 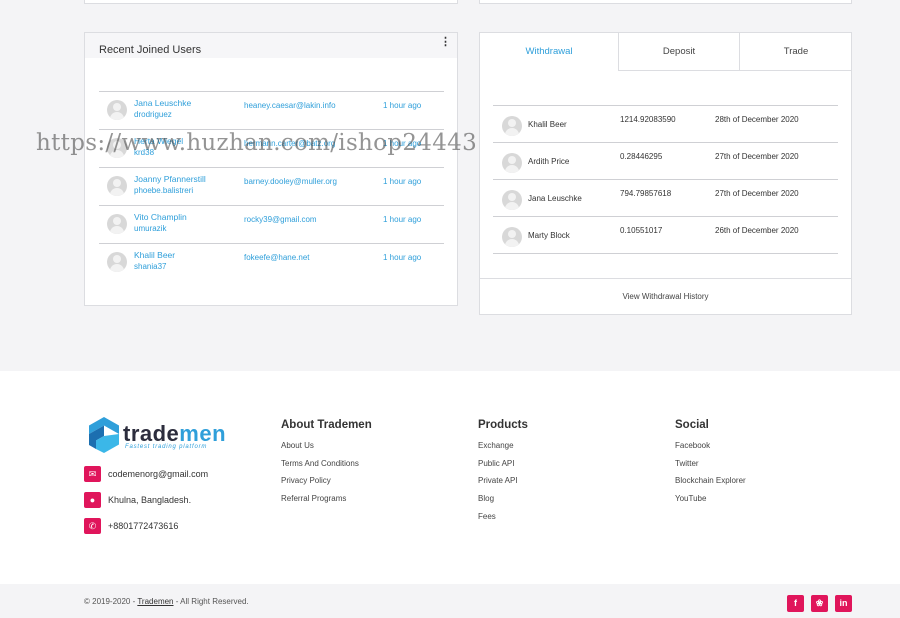 I want to click on user-email-link: barney.dooley@muller.org, so click(x=290, y=181).